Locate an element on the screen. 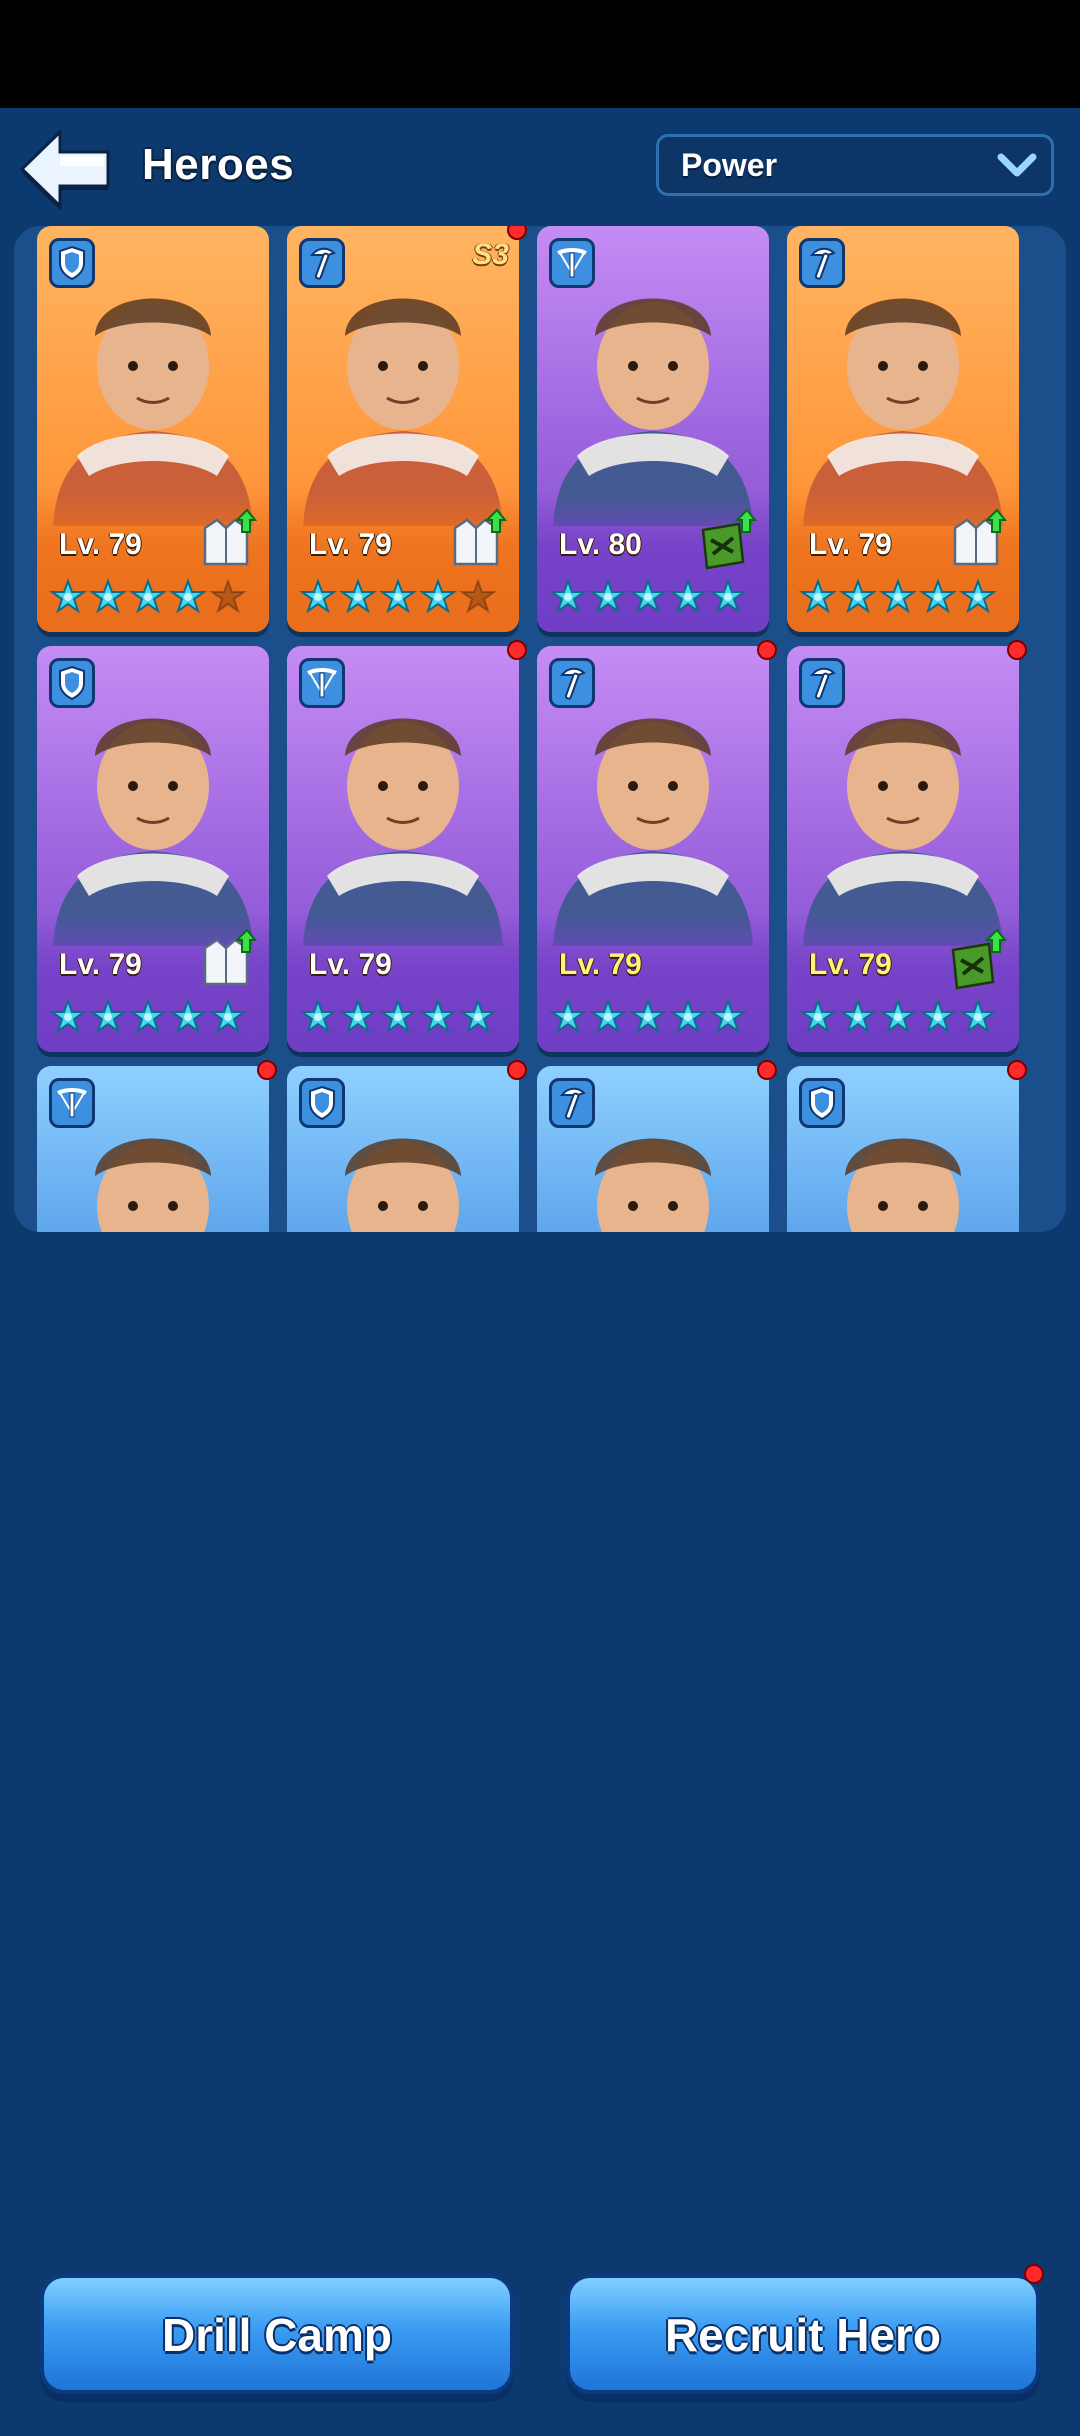 The image size is (1080, 2436). manual-upgrade-icon is located at coordinates (729, 539).